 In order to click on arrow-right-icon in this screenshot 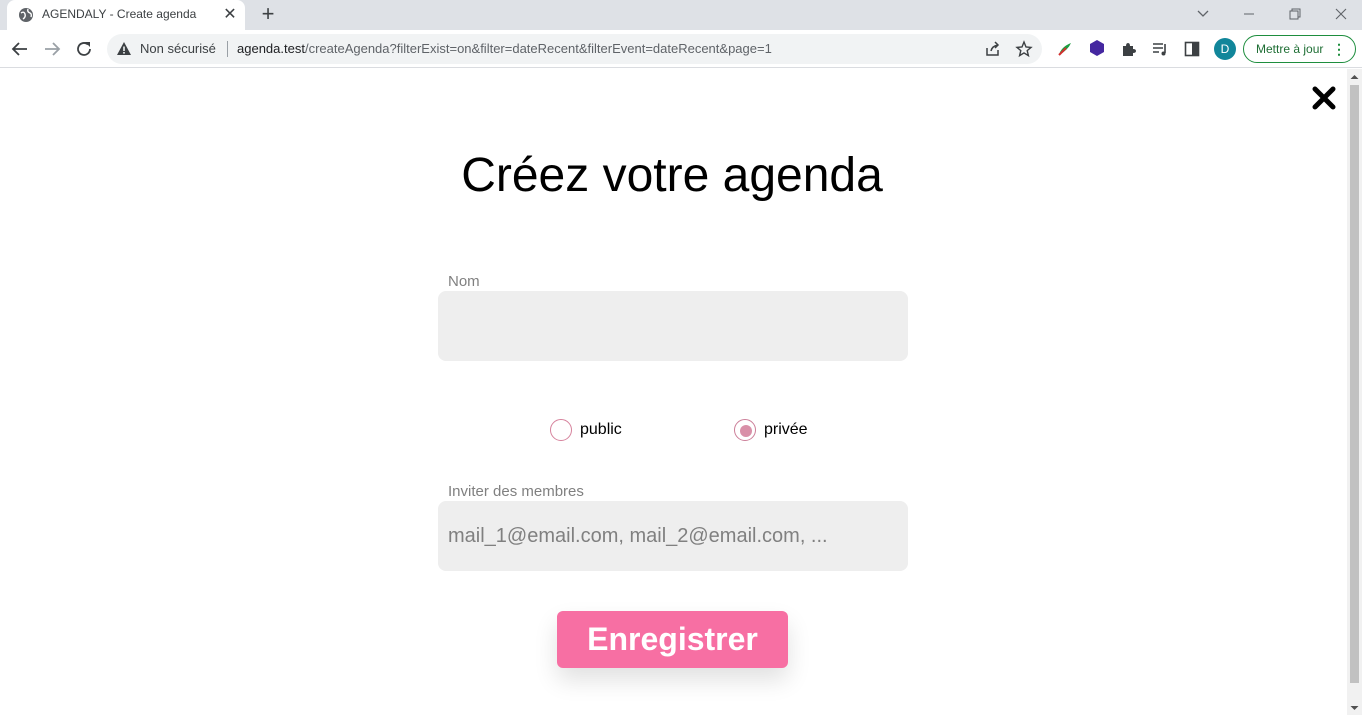, I will do `click(53, 49)`.